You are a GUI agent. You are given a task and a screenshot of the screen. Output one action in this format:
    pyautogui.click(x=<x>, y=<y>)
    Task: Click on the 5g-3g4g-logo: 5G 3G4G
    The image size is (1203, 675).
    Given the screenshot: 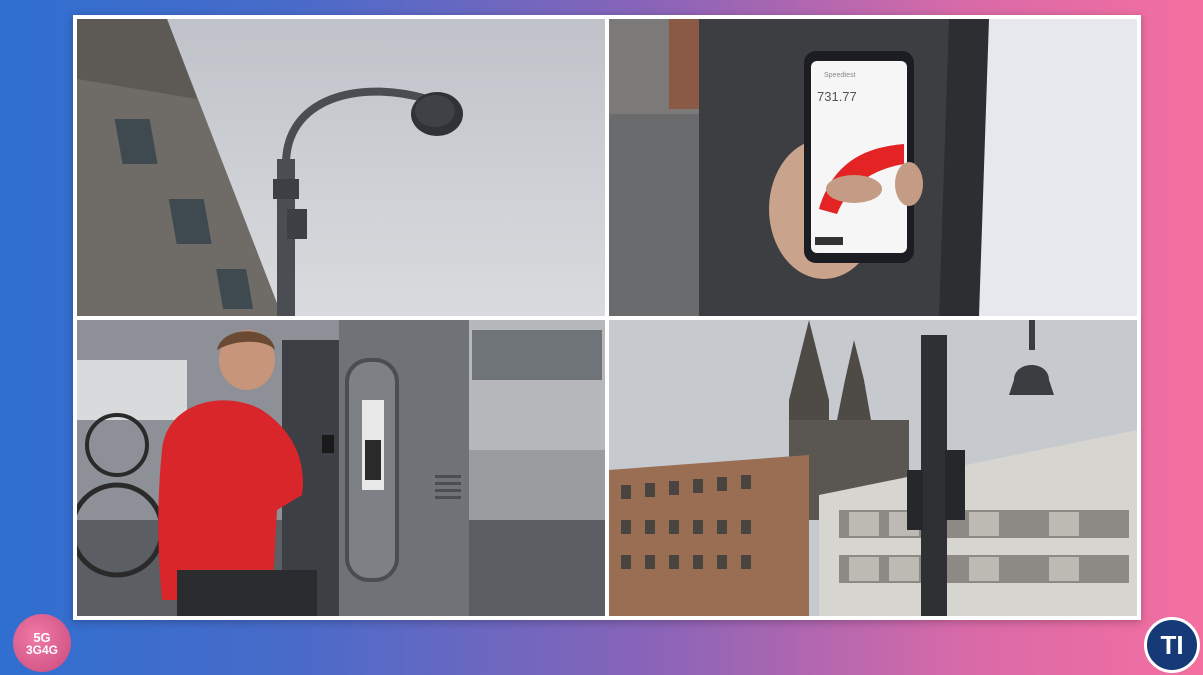 What is the action you would take?
    pyautogui.click(x=42, y=643)
    